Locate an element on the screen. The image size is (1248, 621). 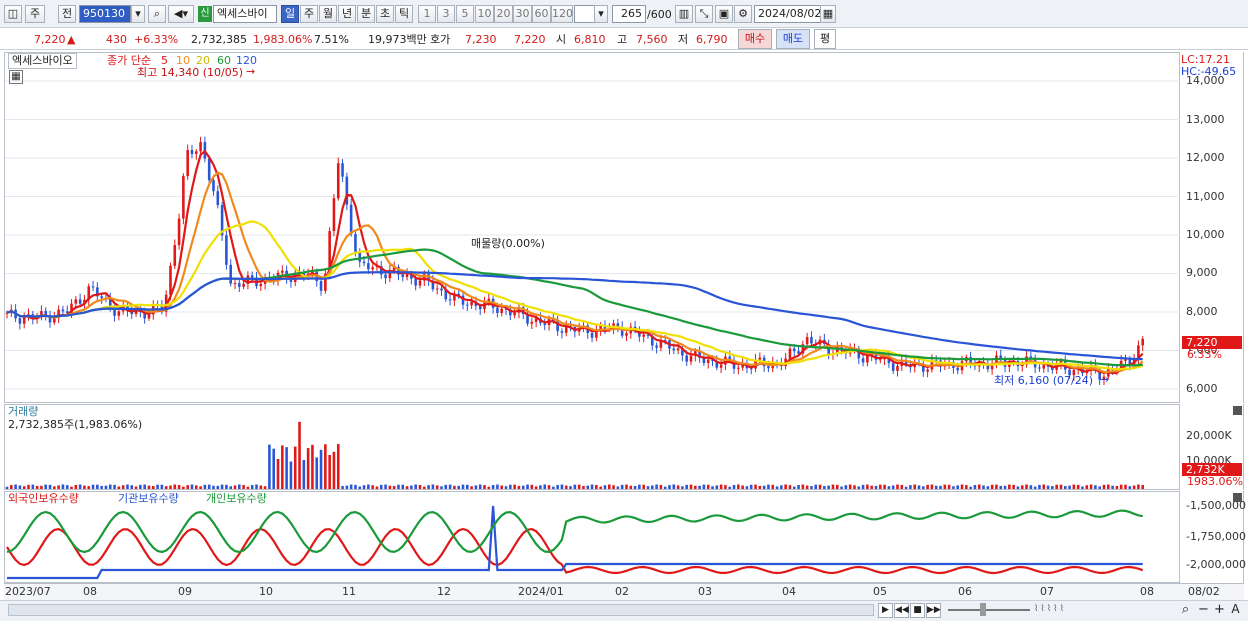
auto-scale-icon: A is located at coordinates (1235, 610).